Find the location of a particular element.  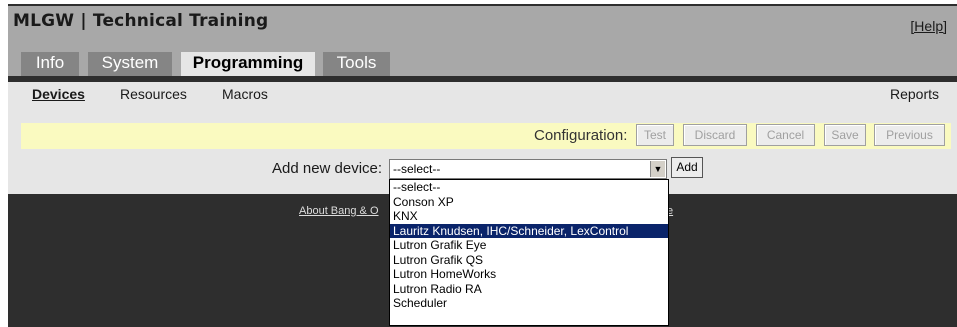

discard-button: Discard is located at coordinates (715, 135).